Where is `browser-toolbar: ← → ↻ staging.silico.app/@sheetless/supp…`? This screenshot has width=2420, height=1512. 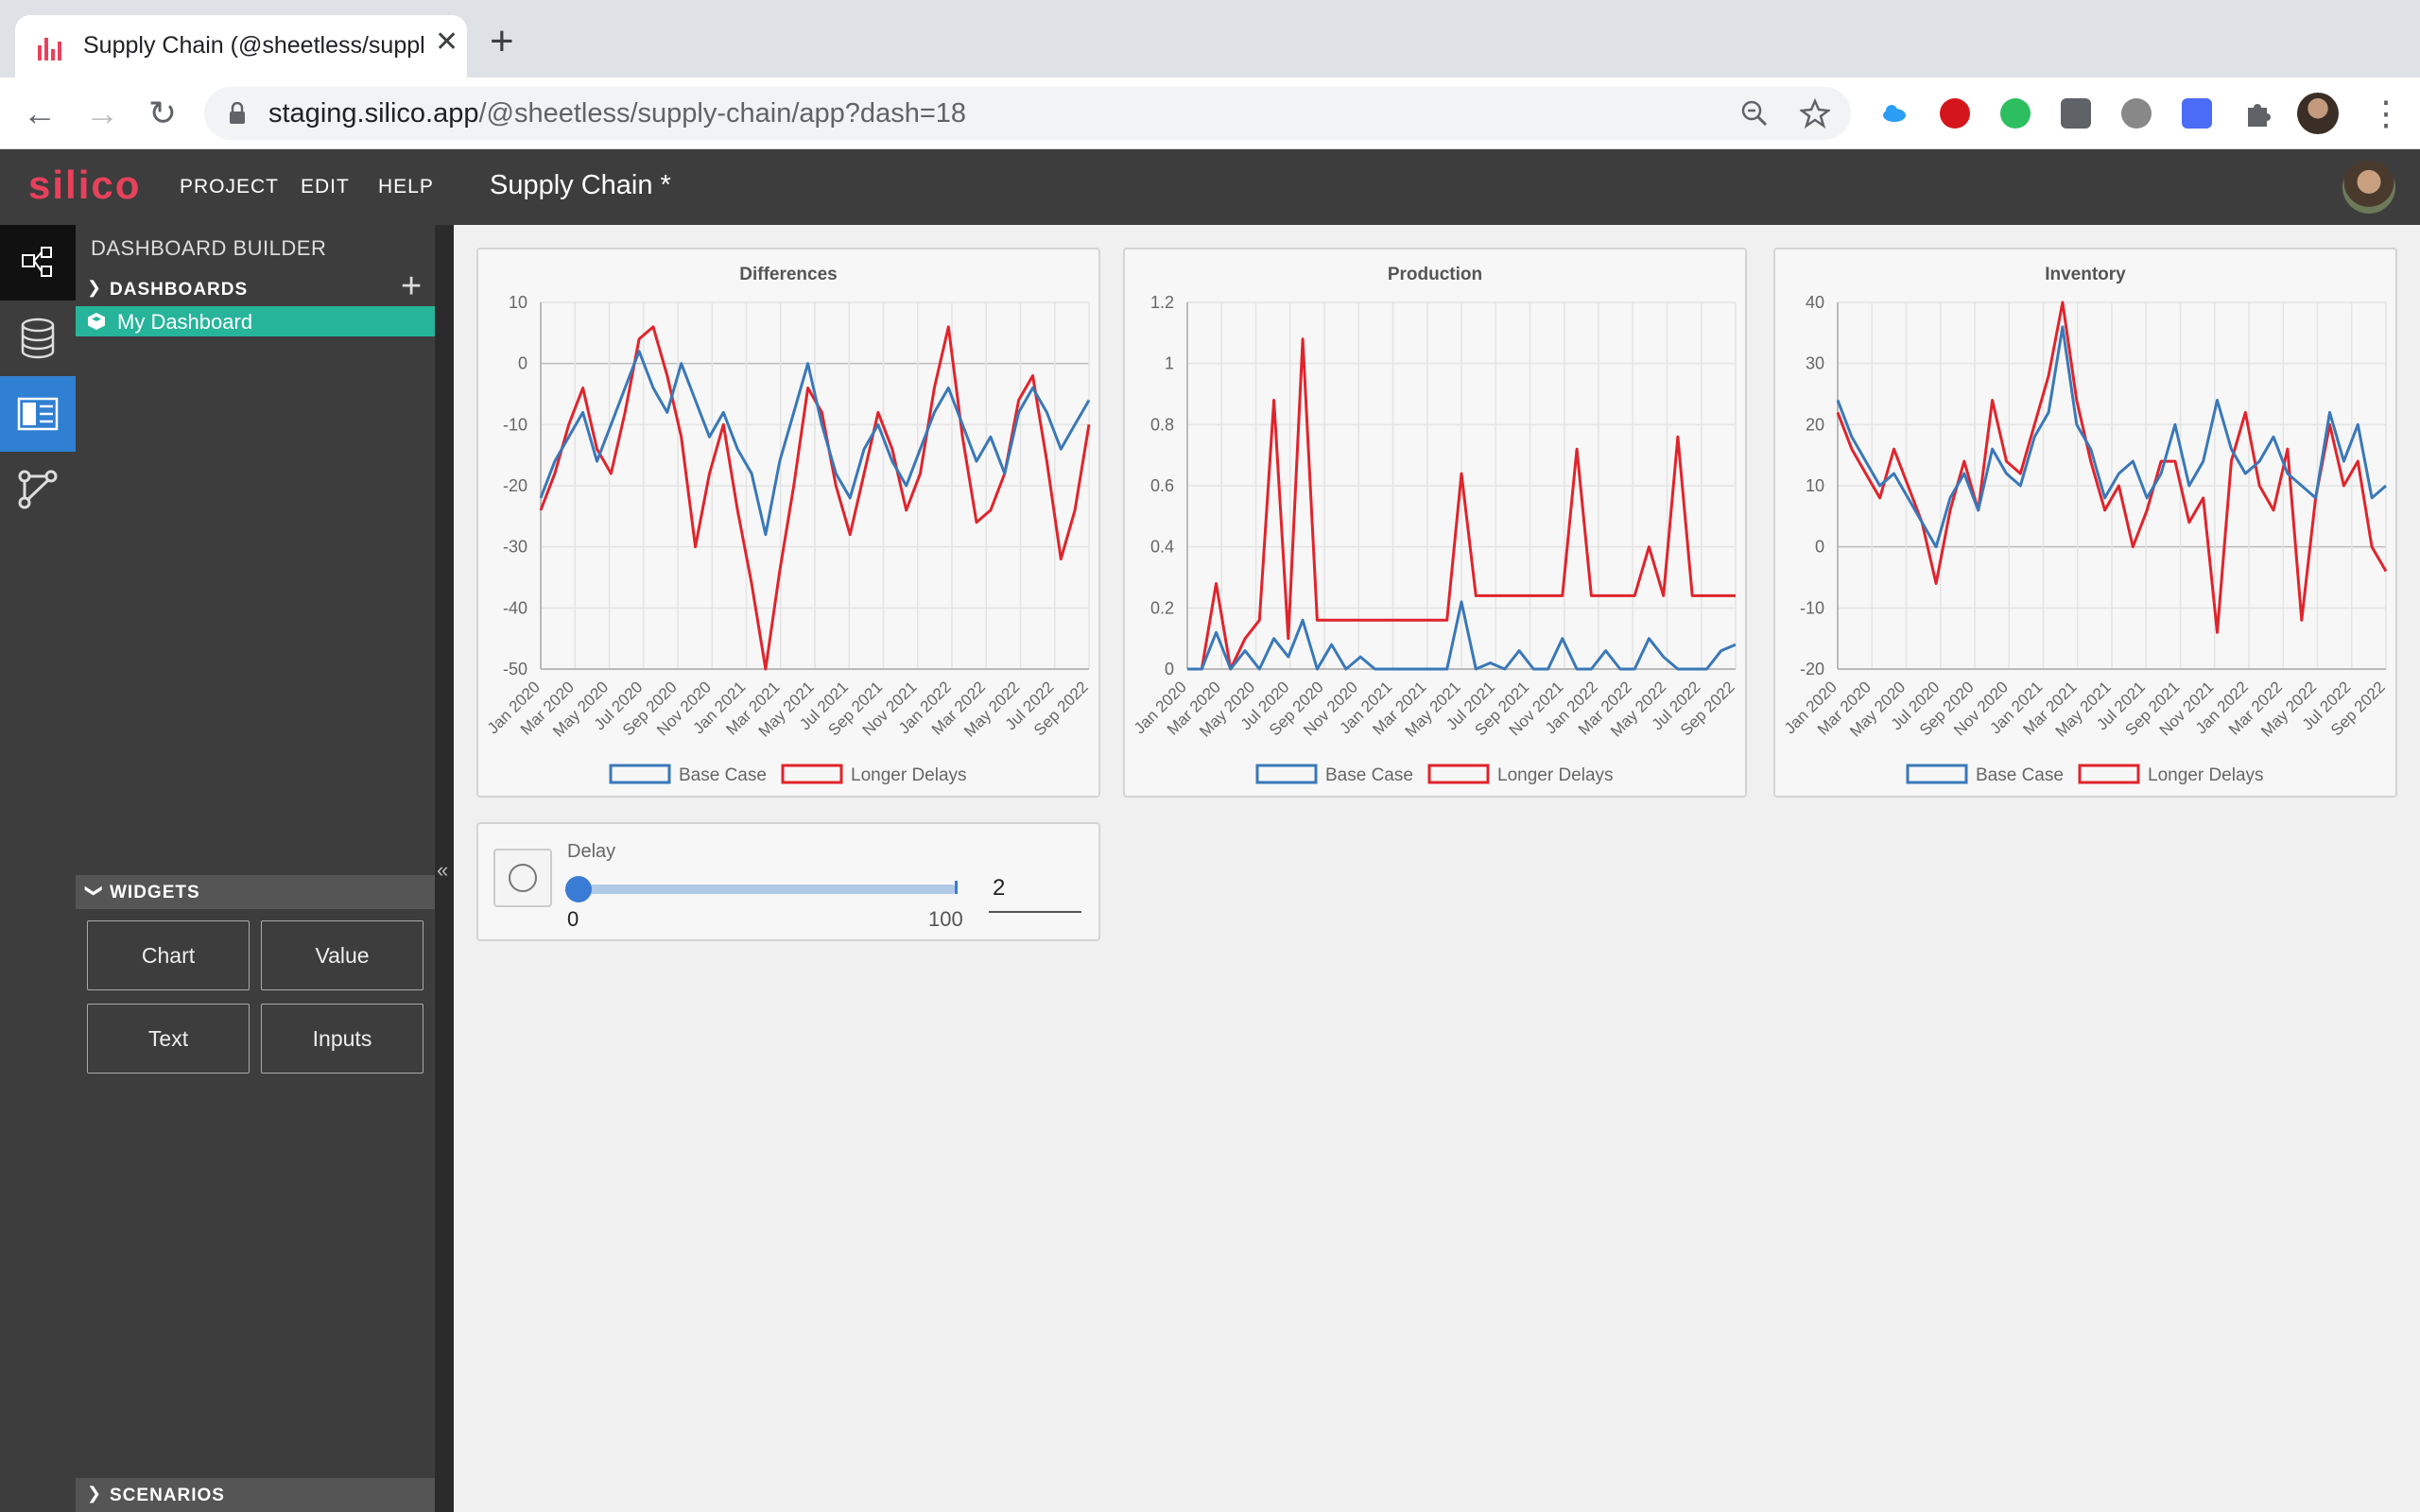 browser-toolbar: ← → ↻ staging.silico.app/@sheetless/supp… is located at coordinates (1210, 113).